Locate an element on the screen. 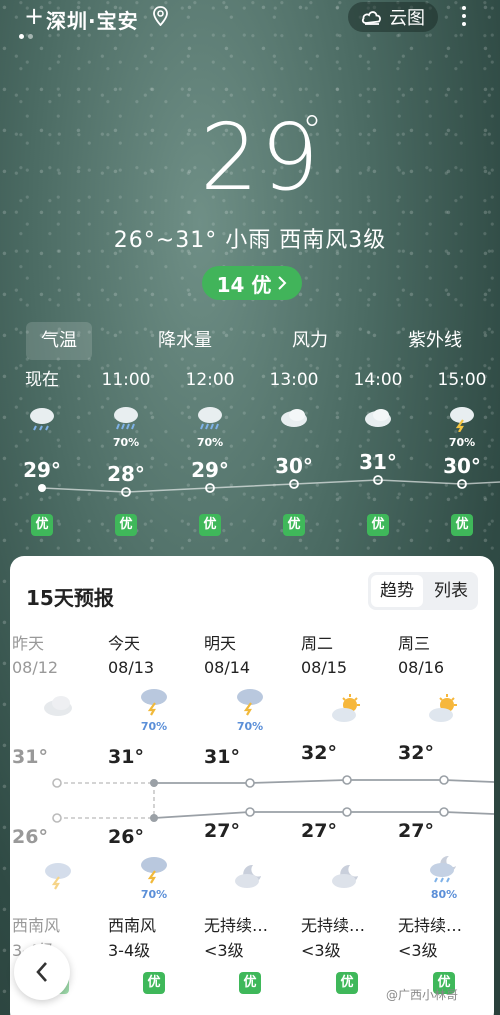 The image size is (500, 1015). watermark: @广西小林哥 is located at coordinates (422, 995).